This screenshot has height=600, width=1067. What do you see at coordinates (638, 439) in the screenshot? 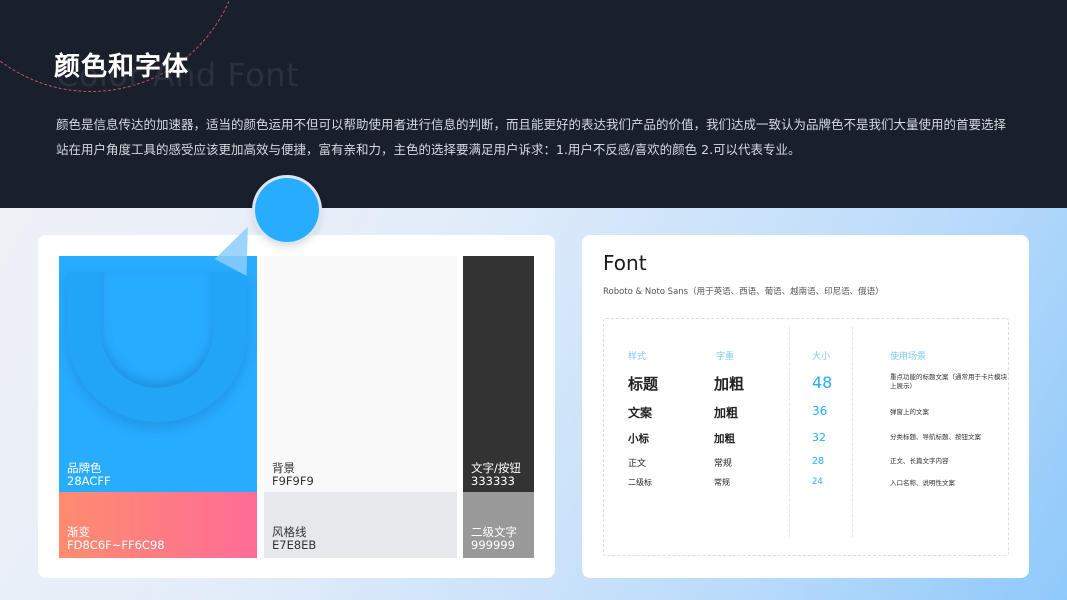
I see `row-style: 小标` at bounding box center [638, 439].